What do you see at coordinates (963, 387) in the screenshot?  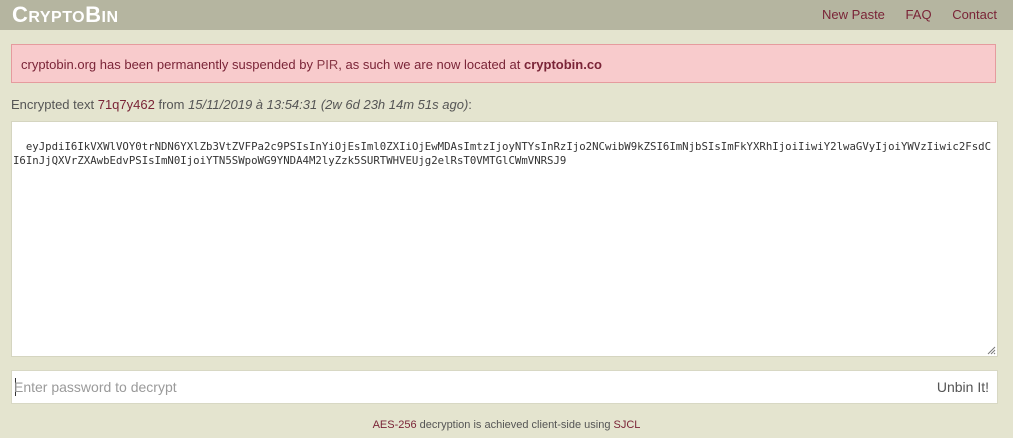 I see `unbin-button: Unbin It!` at bounding box center [963, 387].